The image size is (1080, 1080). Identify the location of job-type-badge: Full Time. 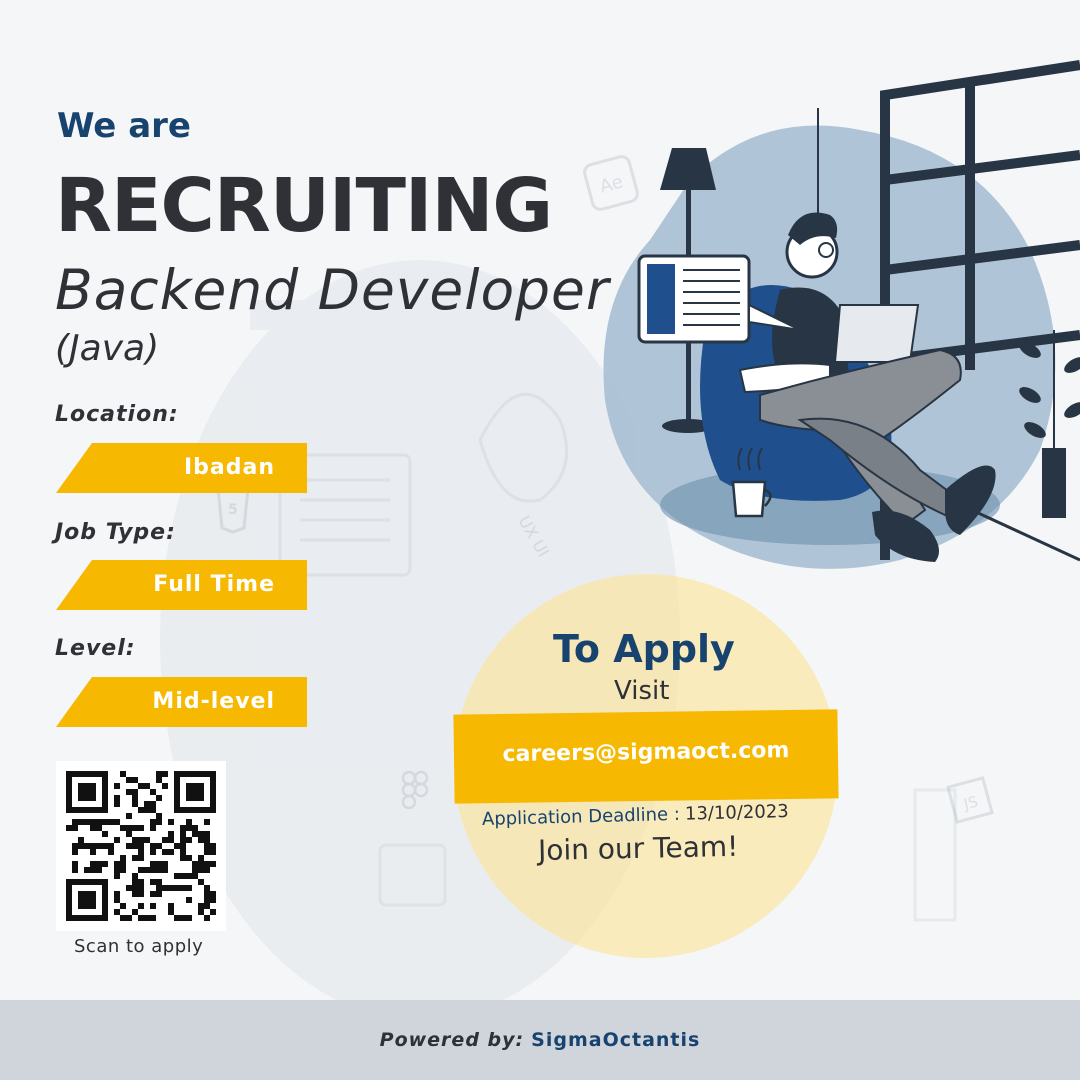
(181, 585).